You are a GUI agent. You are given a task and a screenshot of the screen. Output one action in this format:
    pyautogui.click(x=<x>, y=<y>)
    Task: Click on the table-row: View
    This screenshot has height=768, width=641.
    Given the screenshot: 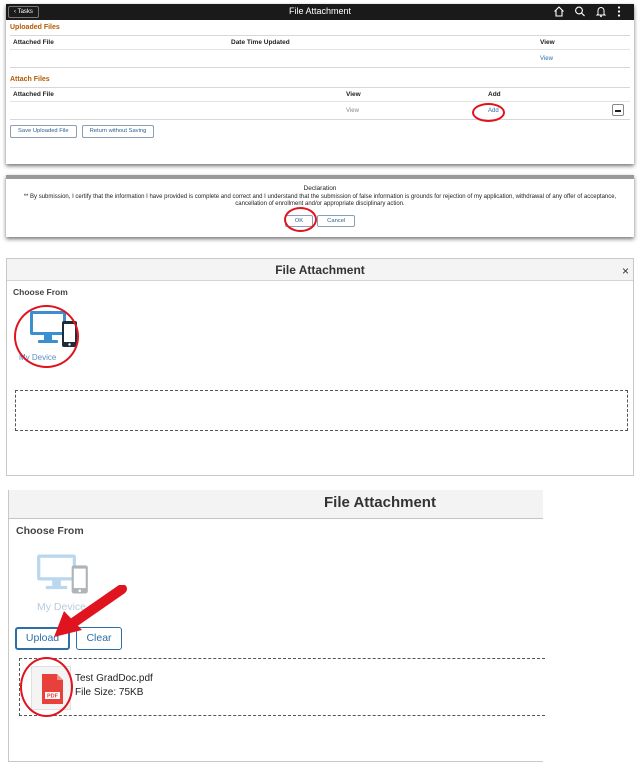 What is the action you would take?
    pyautogui.click(x=320, y=58)
    